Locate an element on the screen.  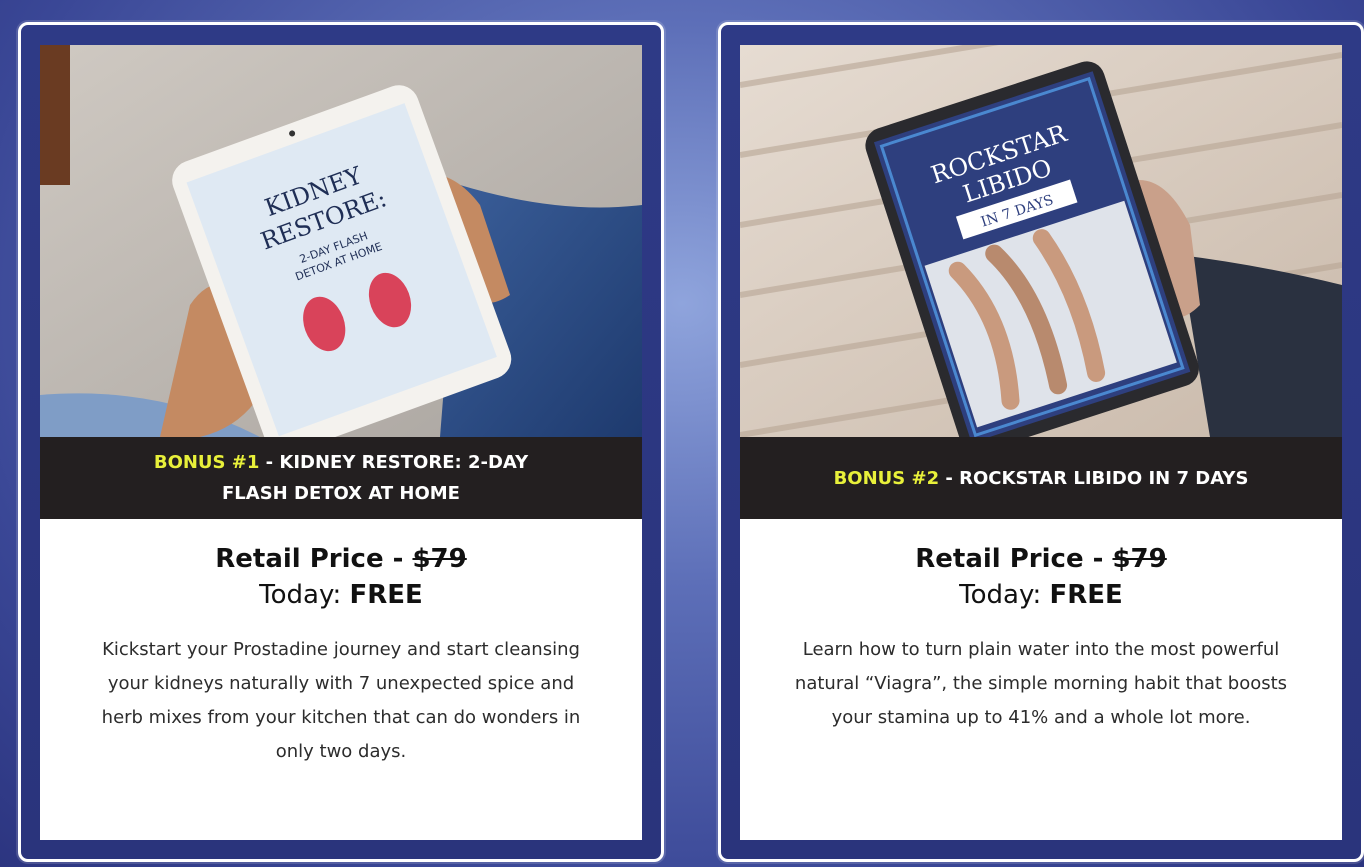
bonus-title: KIDNEY RESTORE: 2-DAY is located at coordinates (404, 462).